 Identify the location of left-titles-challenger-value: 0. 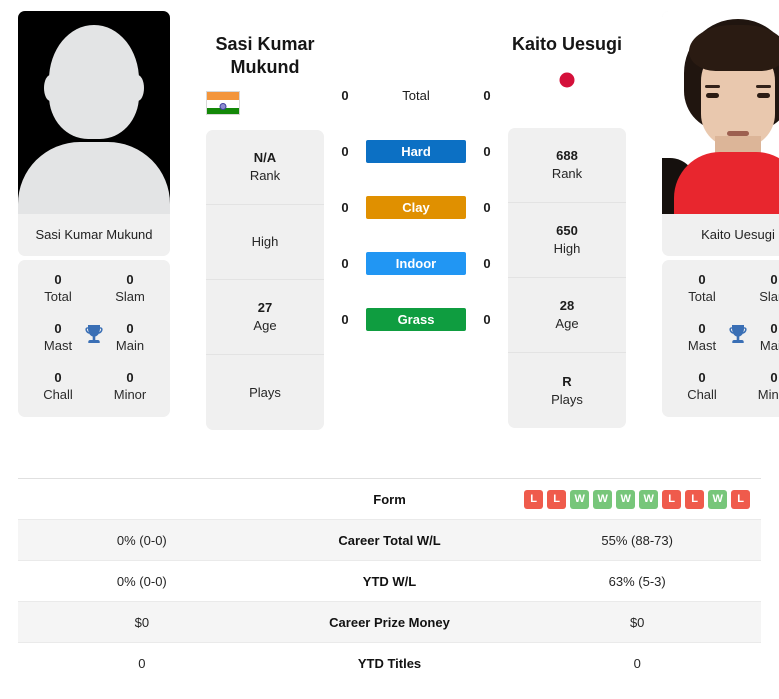
(58, 377).